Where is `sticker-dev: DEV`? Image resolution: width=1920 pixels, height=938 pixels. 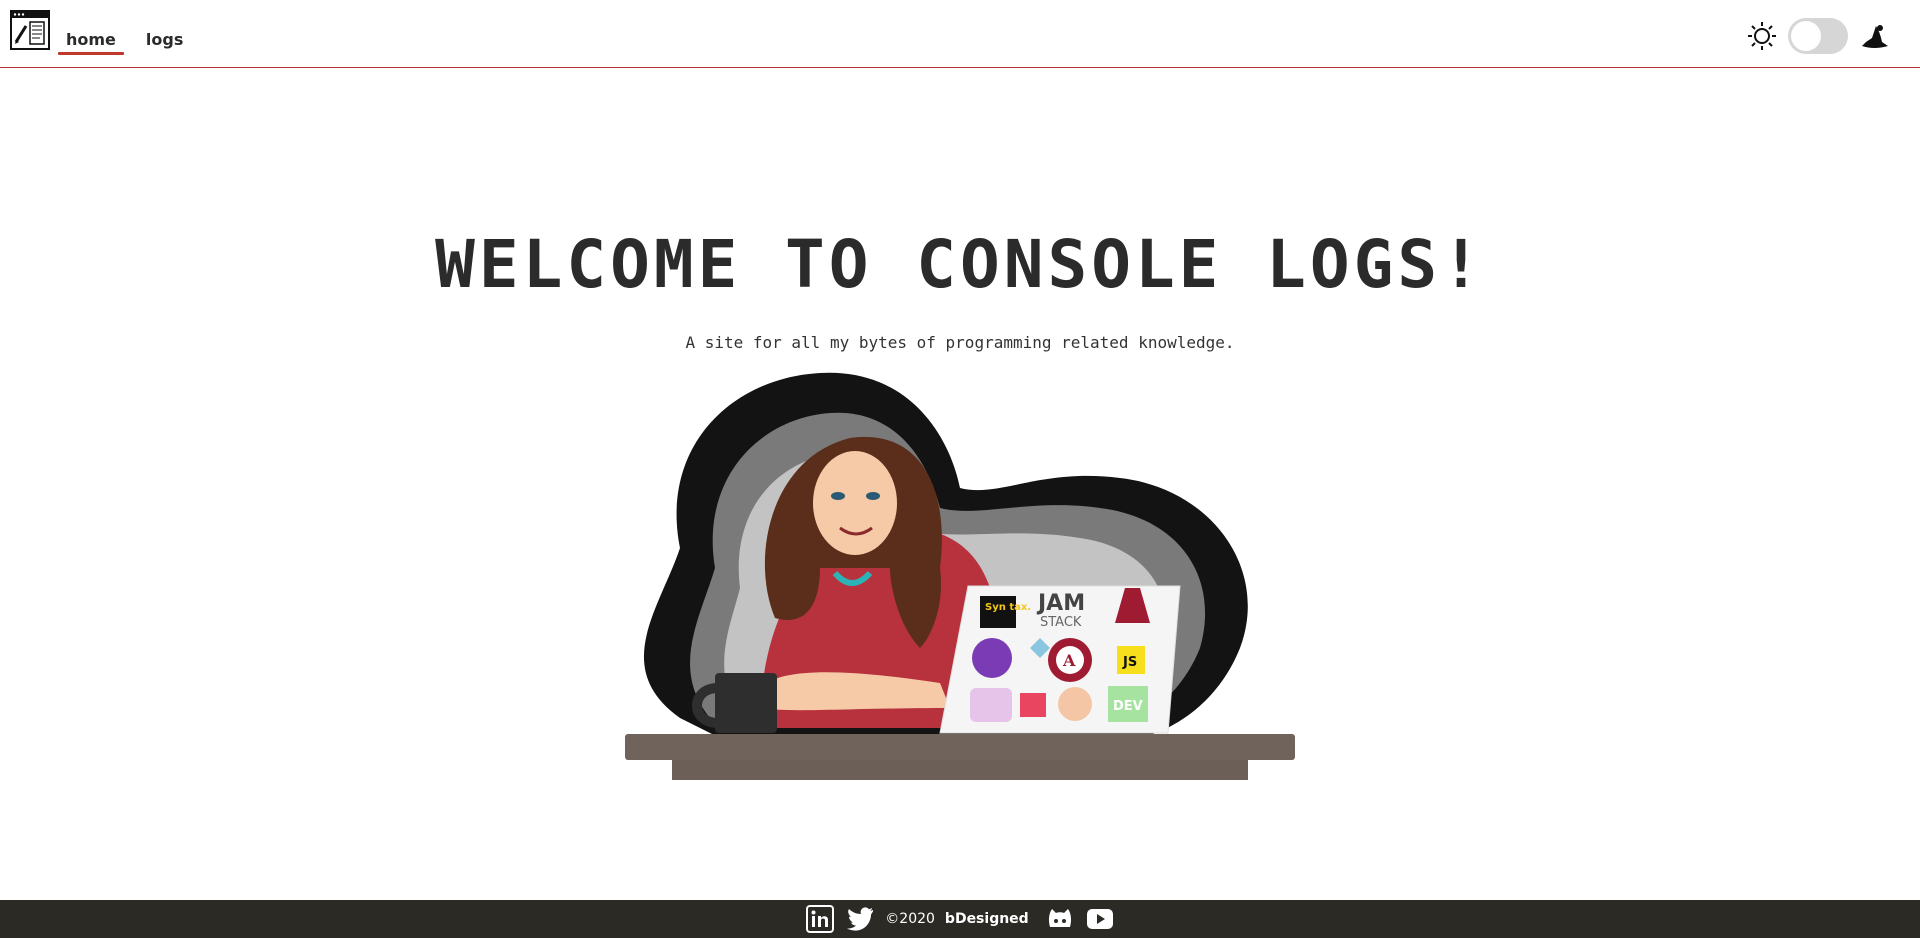 sticker-dev: DEV is located at coordinates (1128, 706).